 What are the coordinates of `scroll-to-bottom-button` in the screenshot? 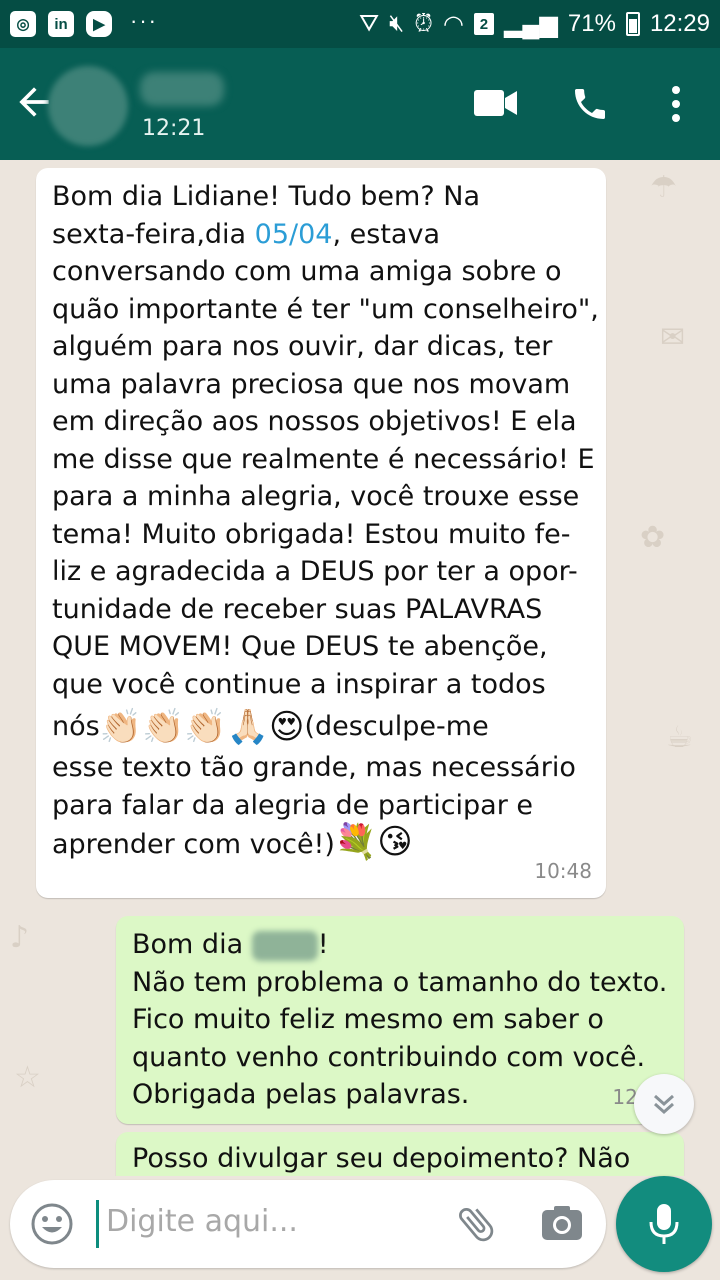 It's located at (664, 1104).